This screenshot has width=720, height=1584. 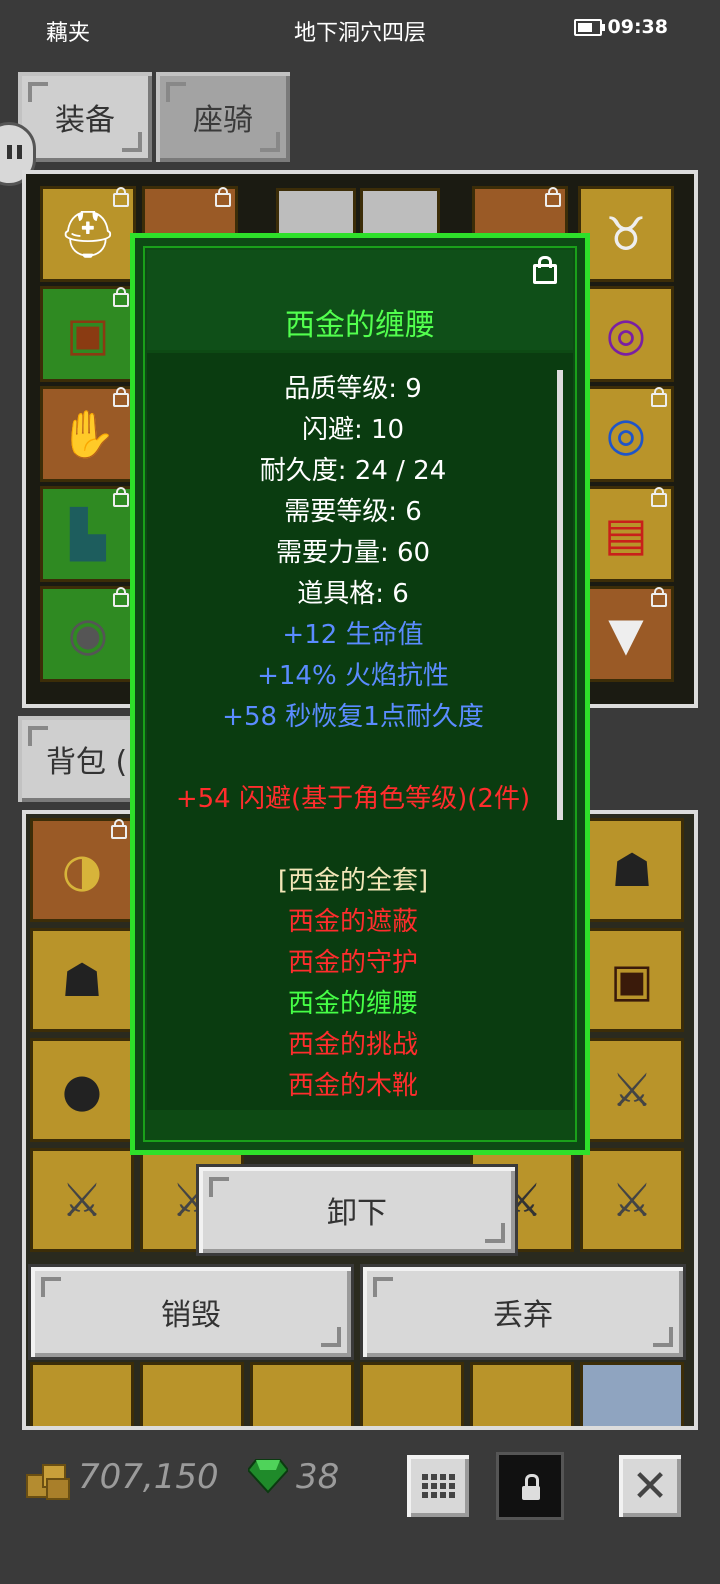 I want to click on item-title: 西金的缠腰, so click(x=360, y=325).